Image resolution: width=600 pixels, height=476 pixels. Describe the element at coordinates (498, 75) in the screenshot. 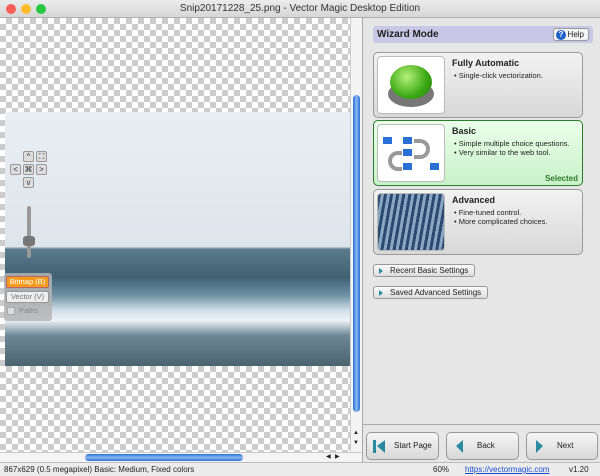

I see `mode-bullet: • Single-click vectorization.` at that location.